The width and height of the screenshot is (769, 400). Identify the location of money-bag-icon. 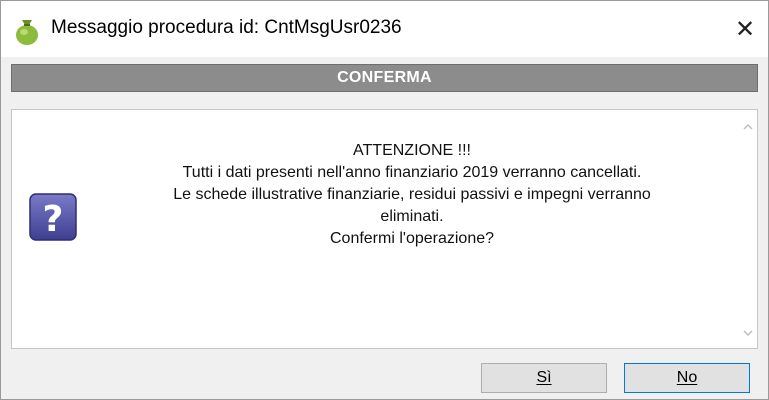
(27, 32).